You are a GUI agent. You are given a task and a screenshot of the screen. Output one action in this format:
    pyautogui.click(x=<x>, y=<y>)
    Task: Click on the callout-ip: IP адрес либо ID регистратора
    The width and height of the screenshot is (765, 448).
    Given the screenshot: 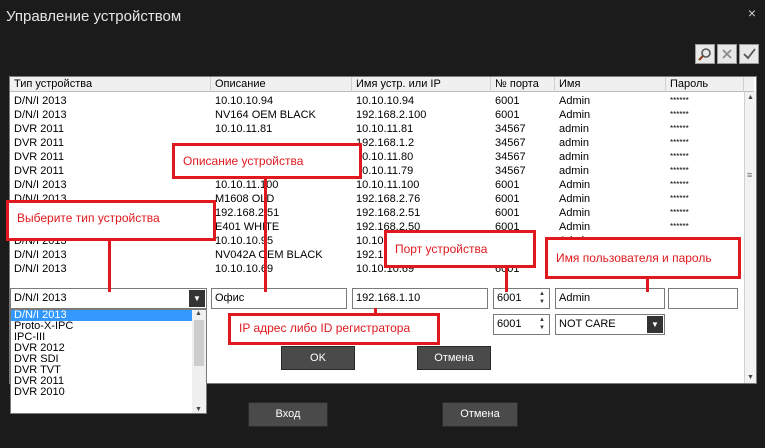 What is the action you would take?
    pyautogui.click(x=334, y=329)
    